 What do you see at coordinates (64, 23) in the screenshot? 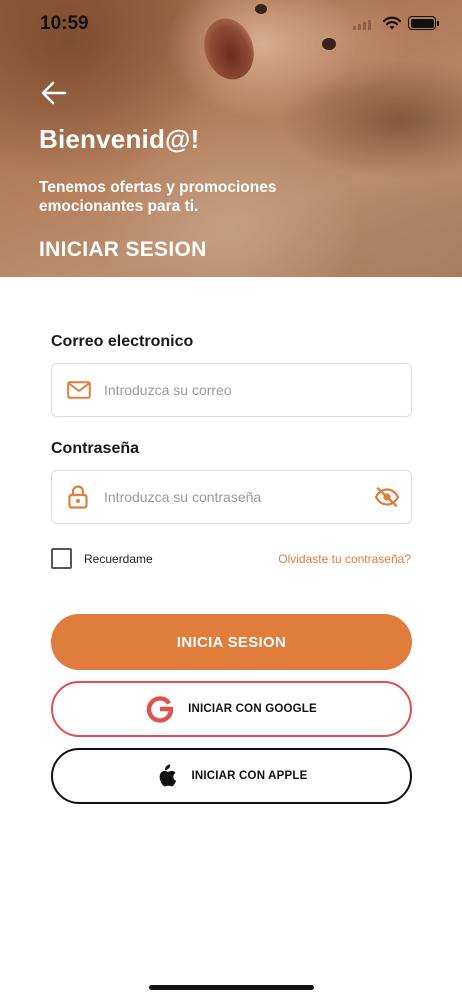
I see `status-time: 10:59` at bounding box center [64, 23].